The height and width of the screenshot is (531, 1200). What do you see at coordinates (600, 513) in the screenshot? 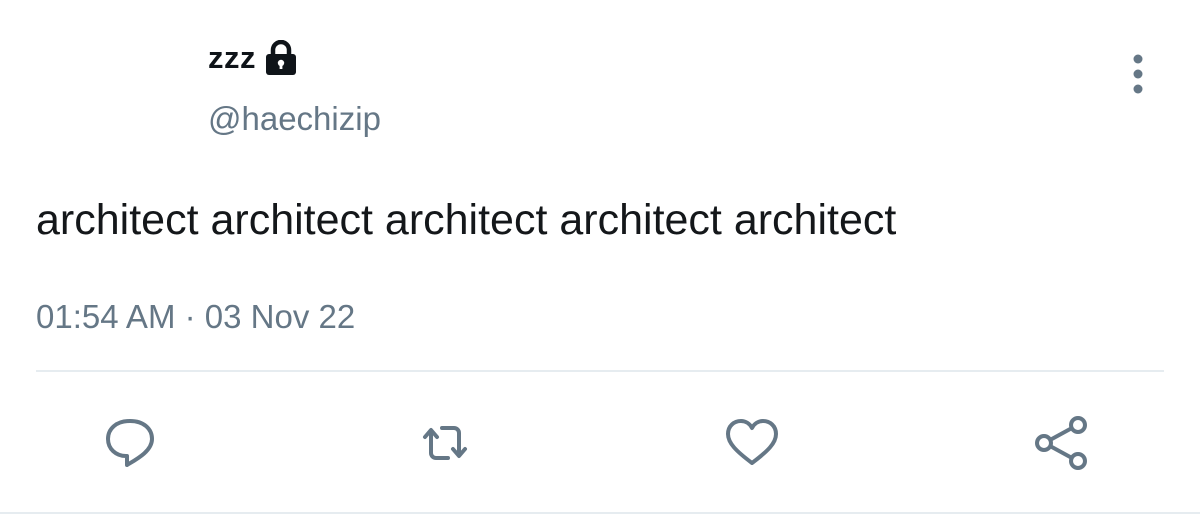
I see `bottom-divider` at bounding box center [600, 513].